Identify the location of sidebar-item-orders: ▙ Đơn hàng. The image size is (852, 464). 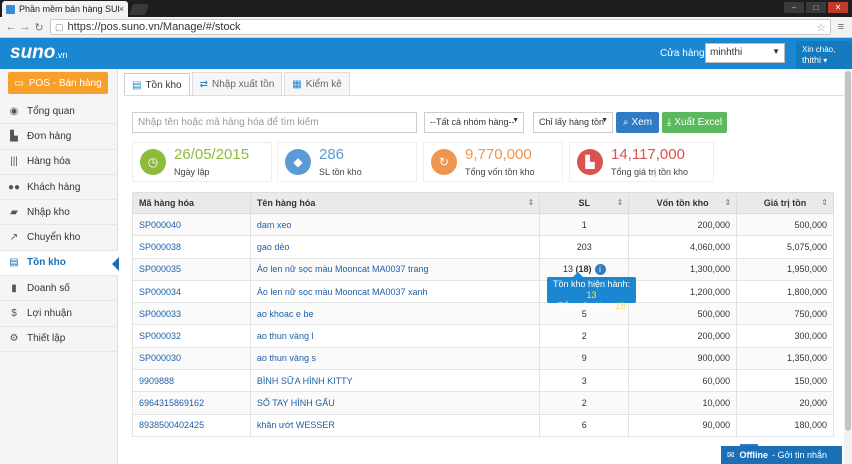
(59, 137).